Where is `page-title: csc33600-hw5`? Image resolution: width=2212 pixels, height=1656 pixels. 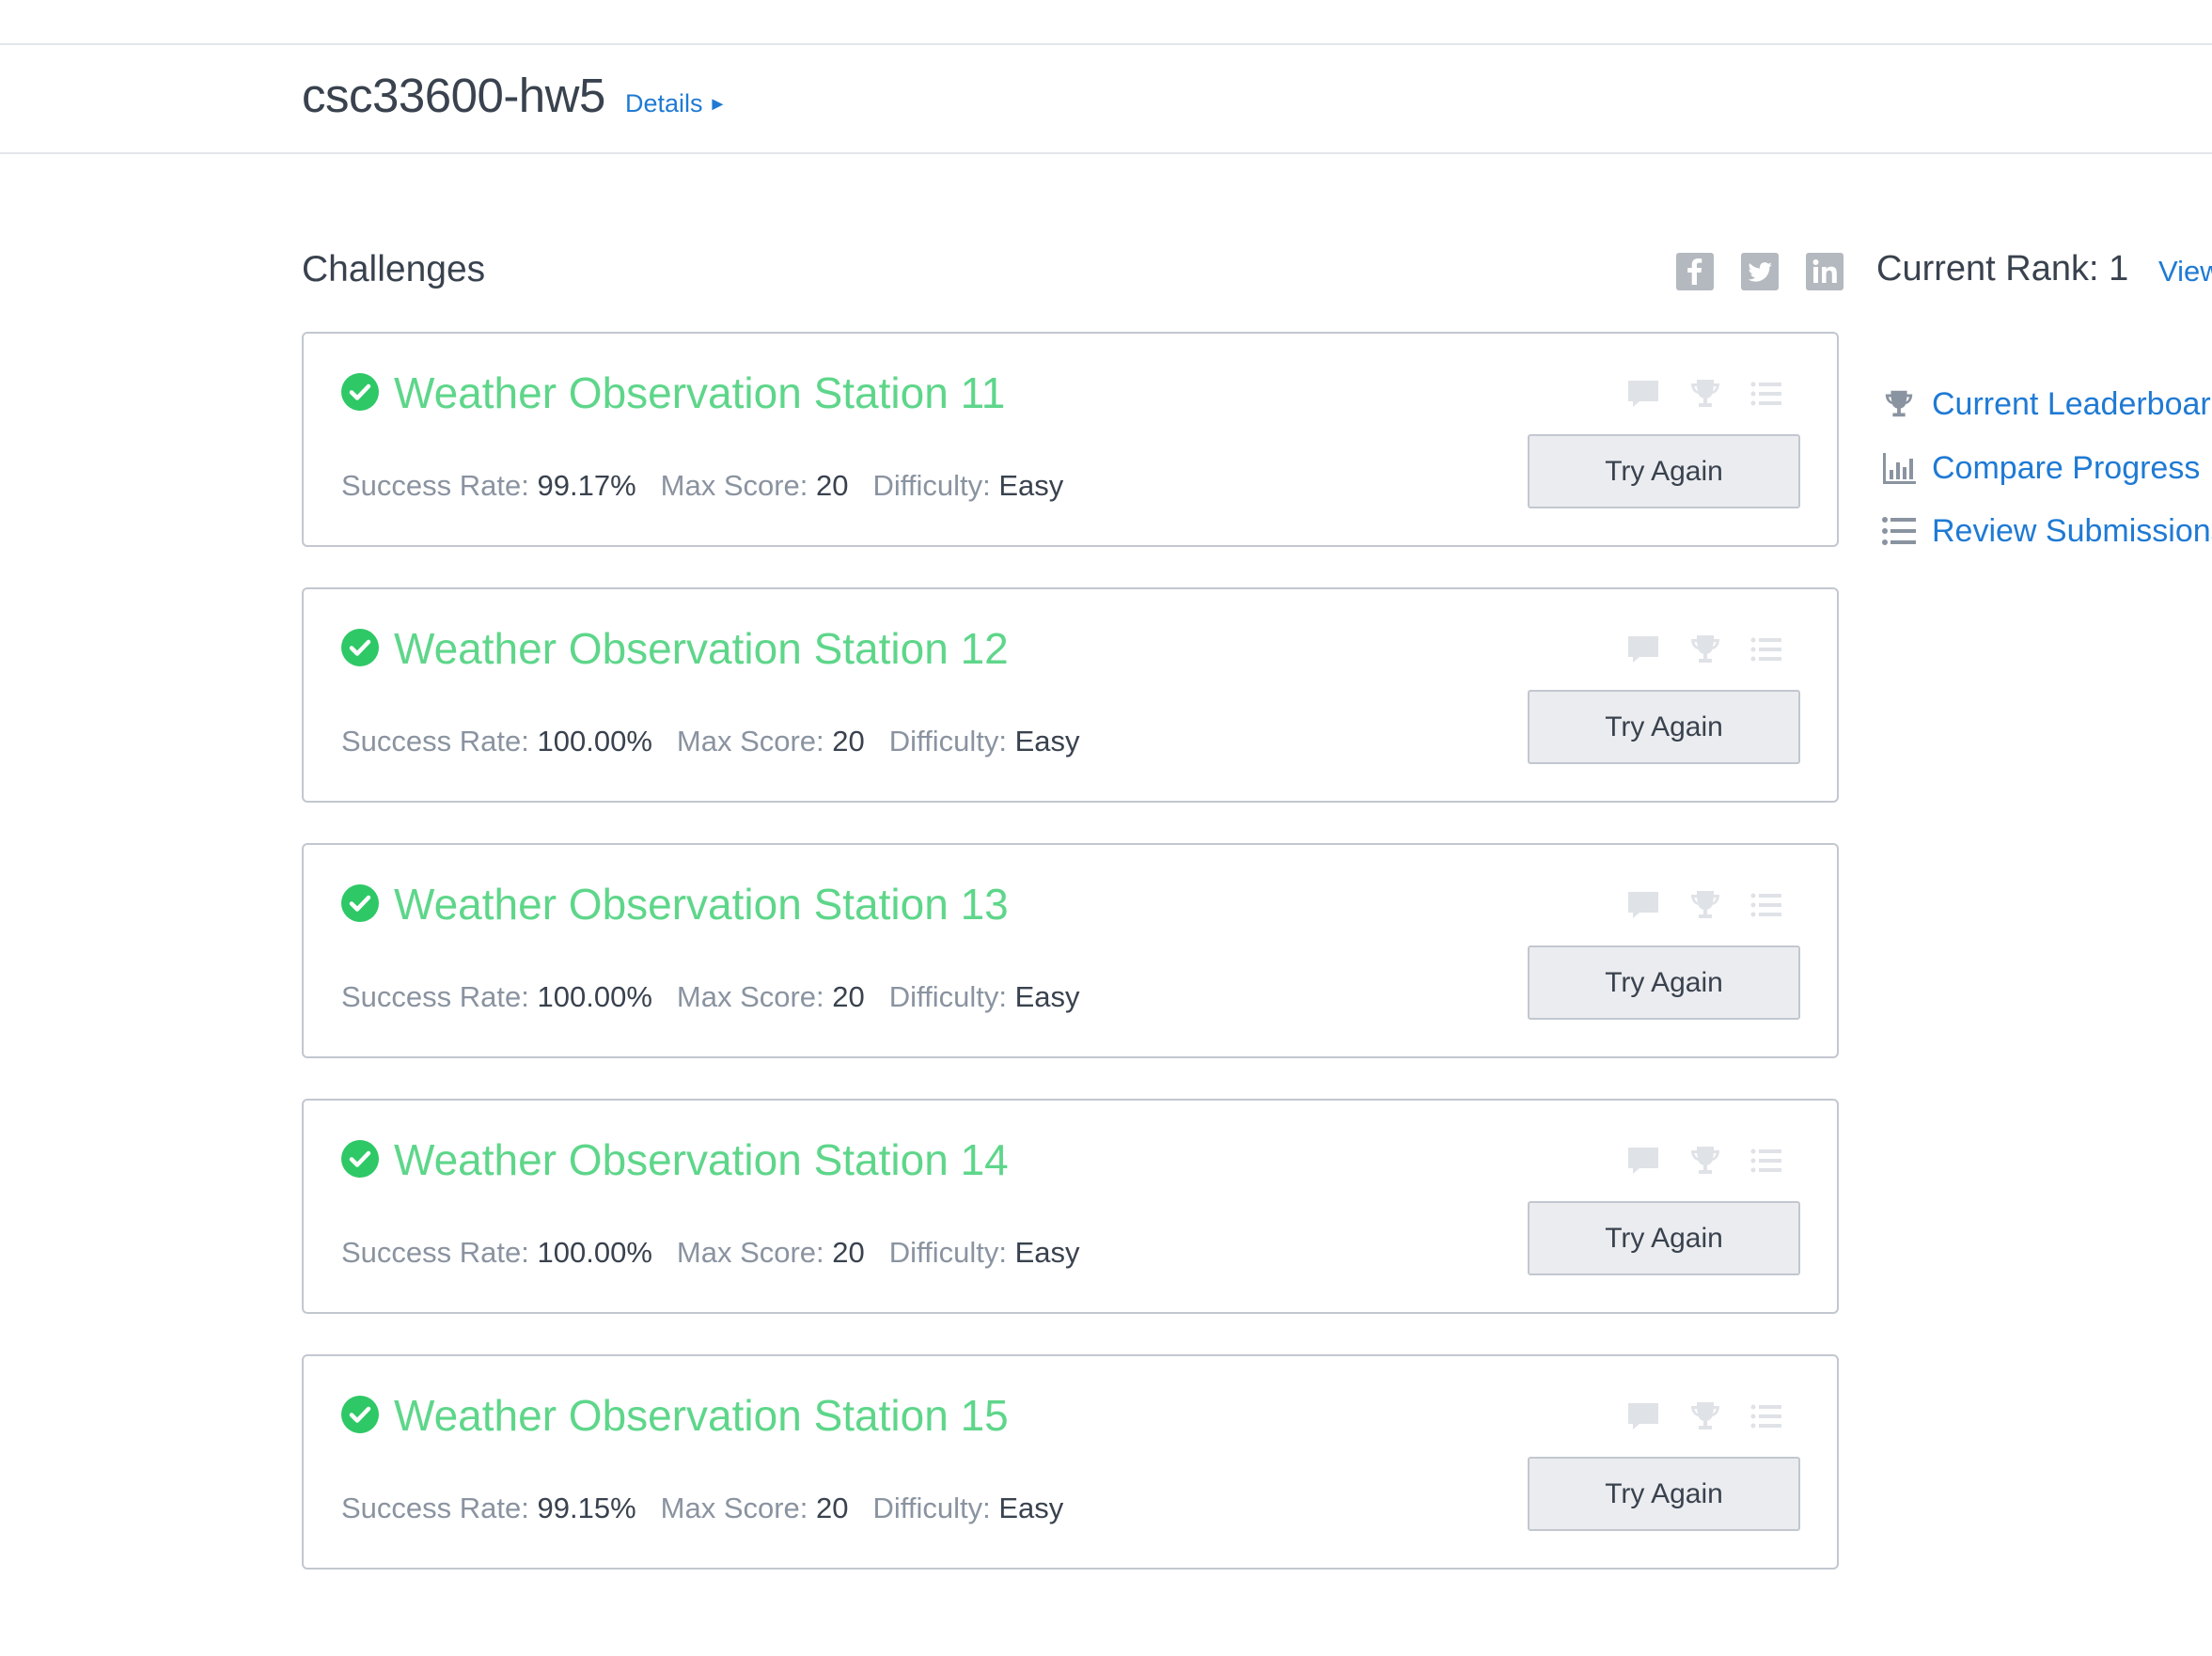 page-title: csc33600-hw5 is located at coordinates (453, 95).